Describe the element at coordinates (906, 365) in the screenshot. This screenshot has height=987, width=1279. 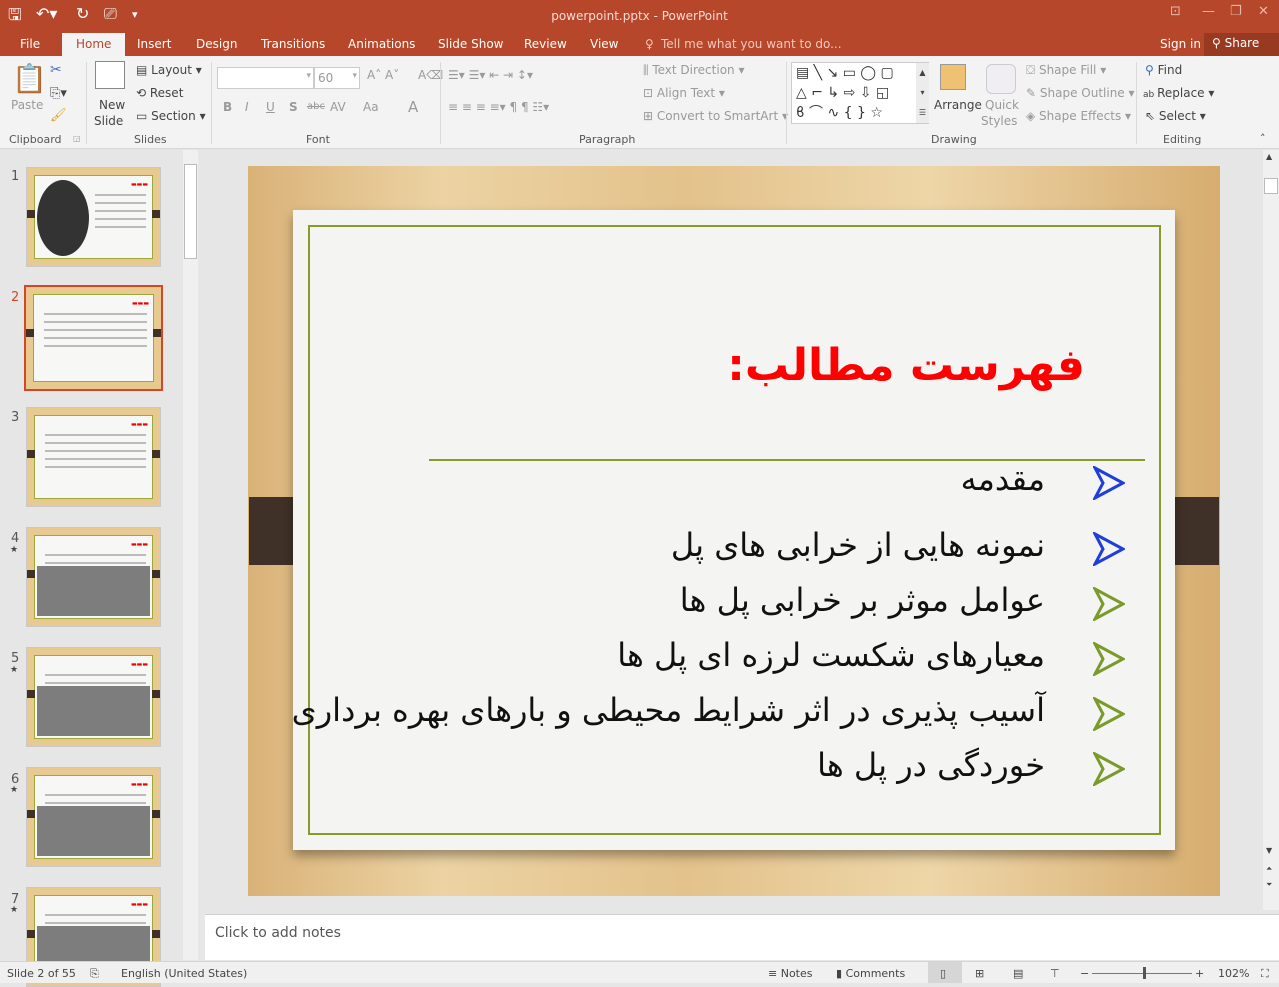
I see `slide-title: فهرست مطالب:` at that location.